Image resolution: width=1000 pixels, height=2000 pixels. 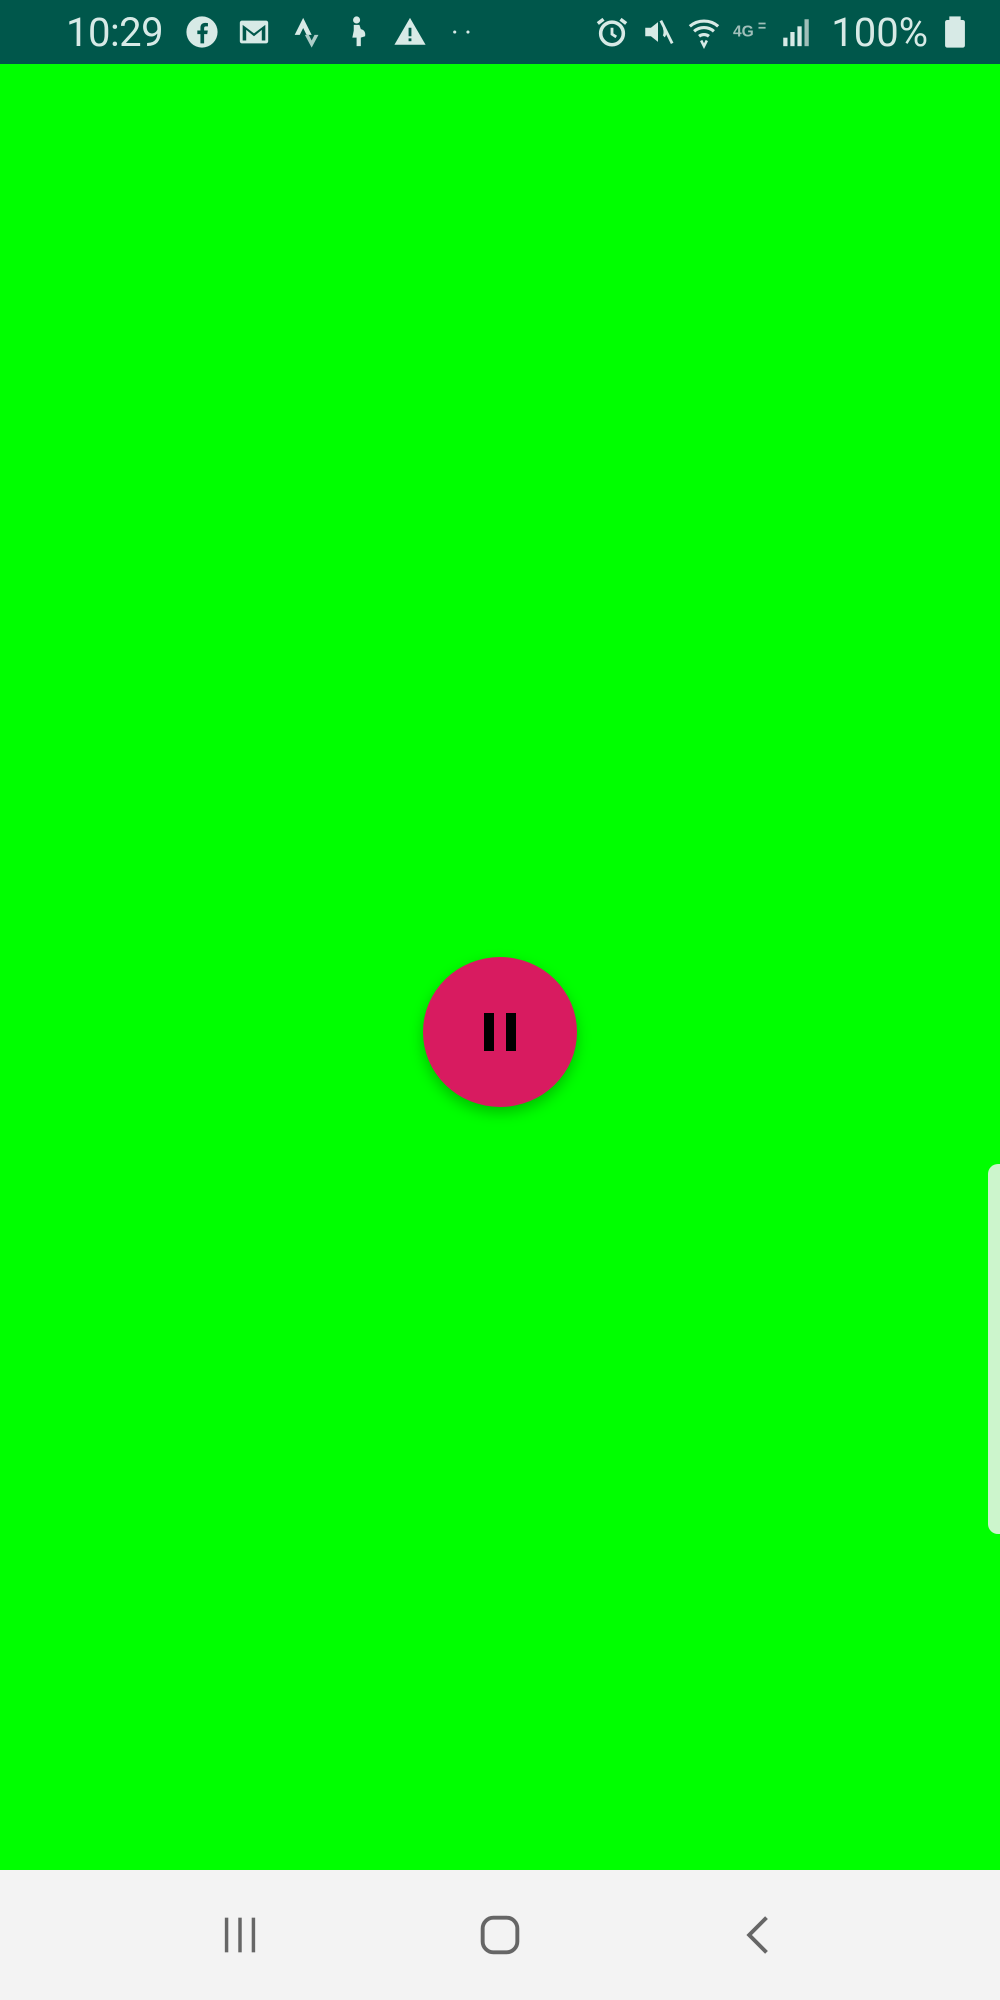 I want to click on navigation-bar, so click(x=500, y=1935).